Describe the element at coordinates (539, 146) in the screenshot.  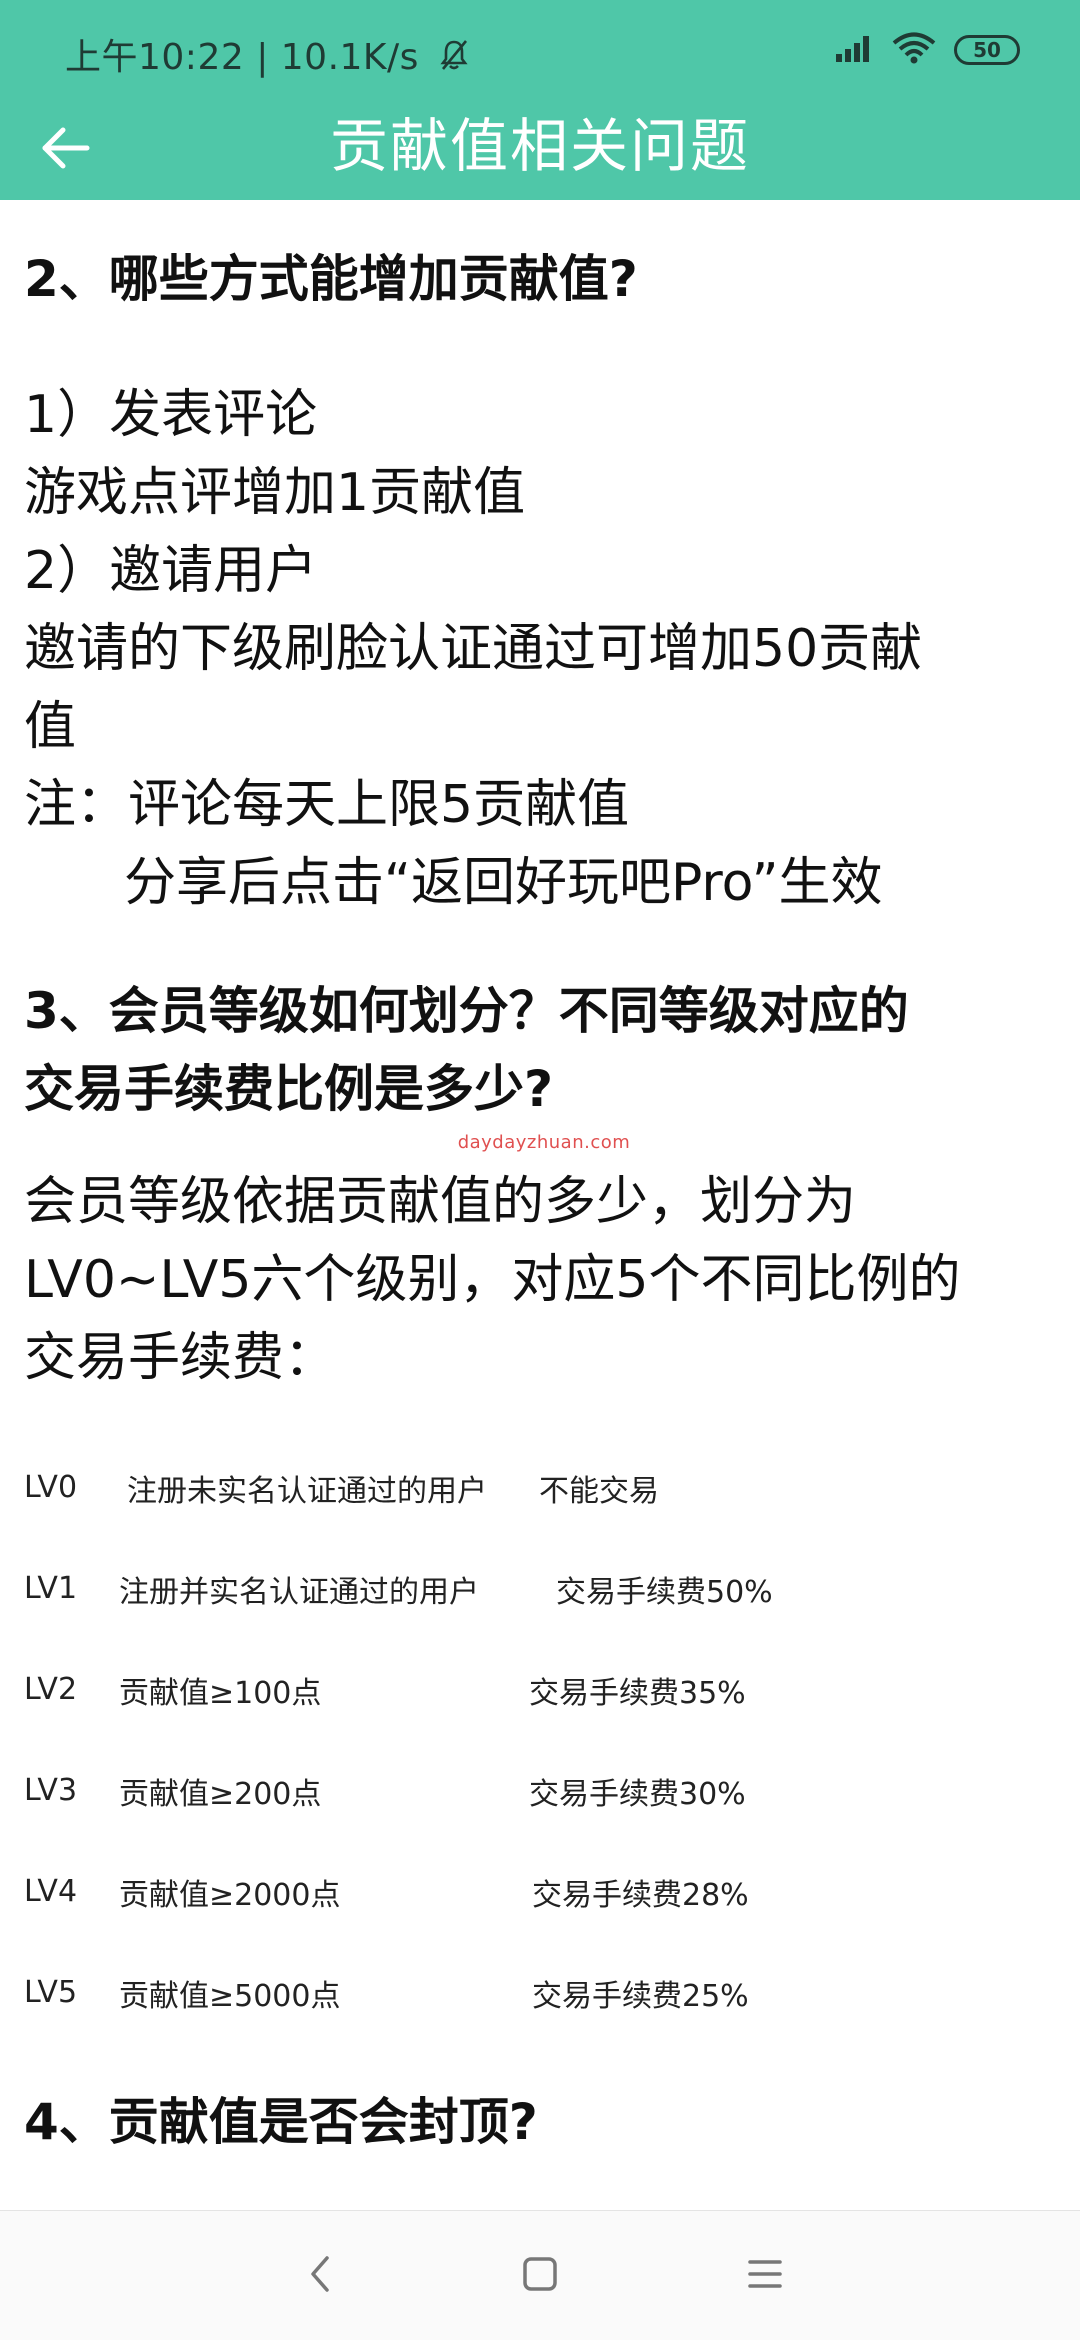
I see `page-title: 贡献值相关问题` at that location.